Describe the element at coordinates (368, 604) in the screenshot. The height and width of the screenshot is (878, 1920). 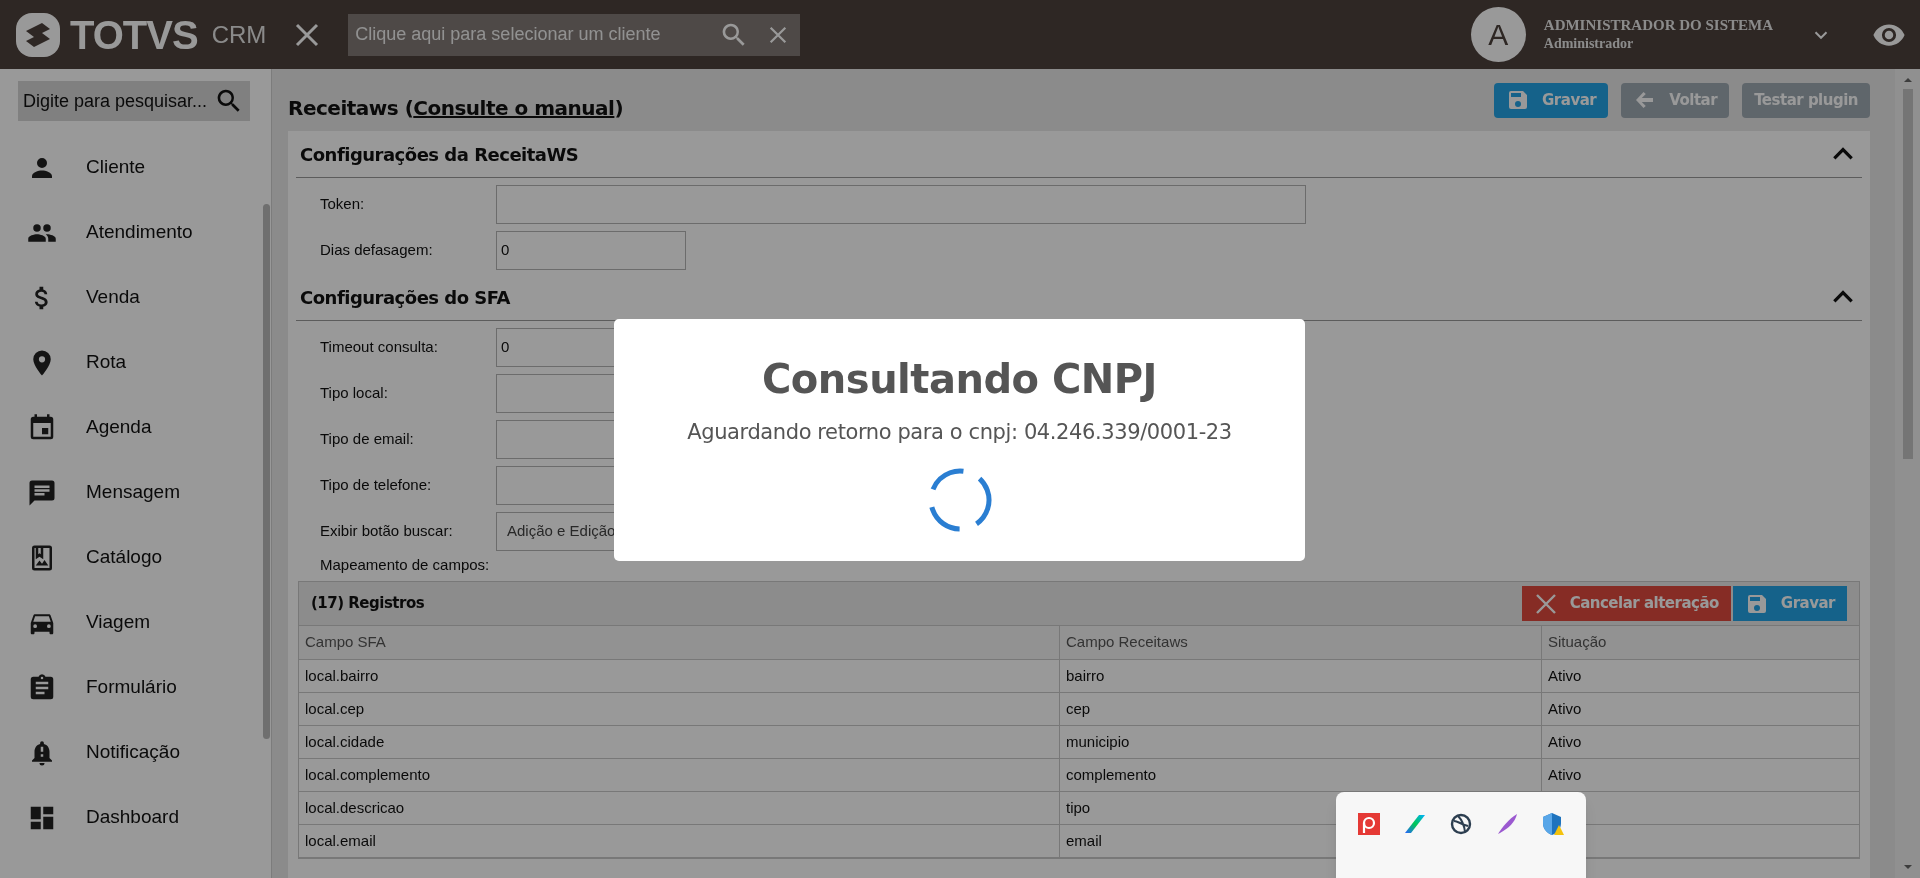
I see `table-title: (17) Registros` at that location.